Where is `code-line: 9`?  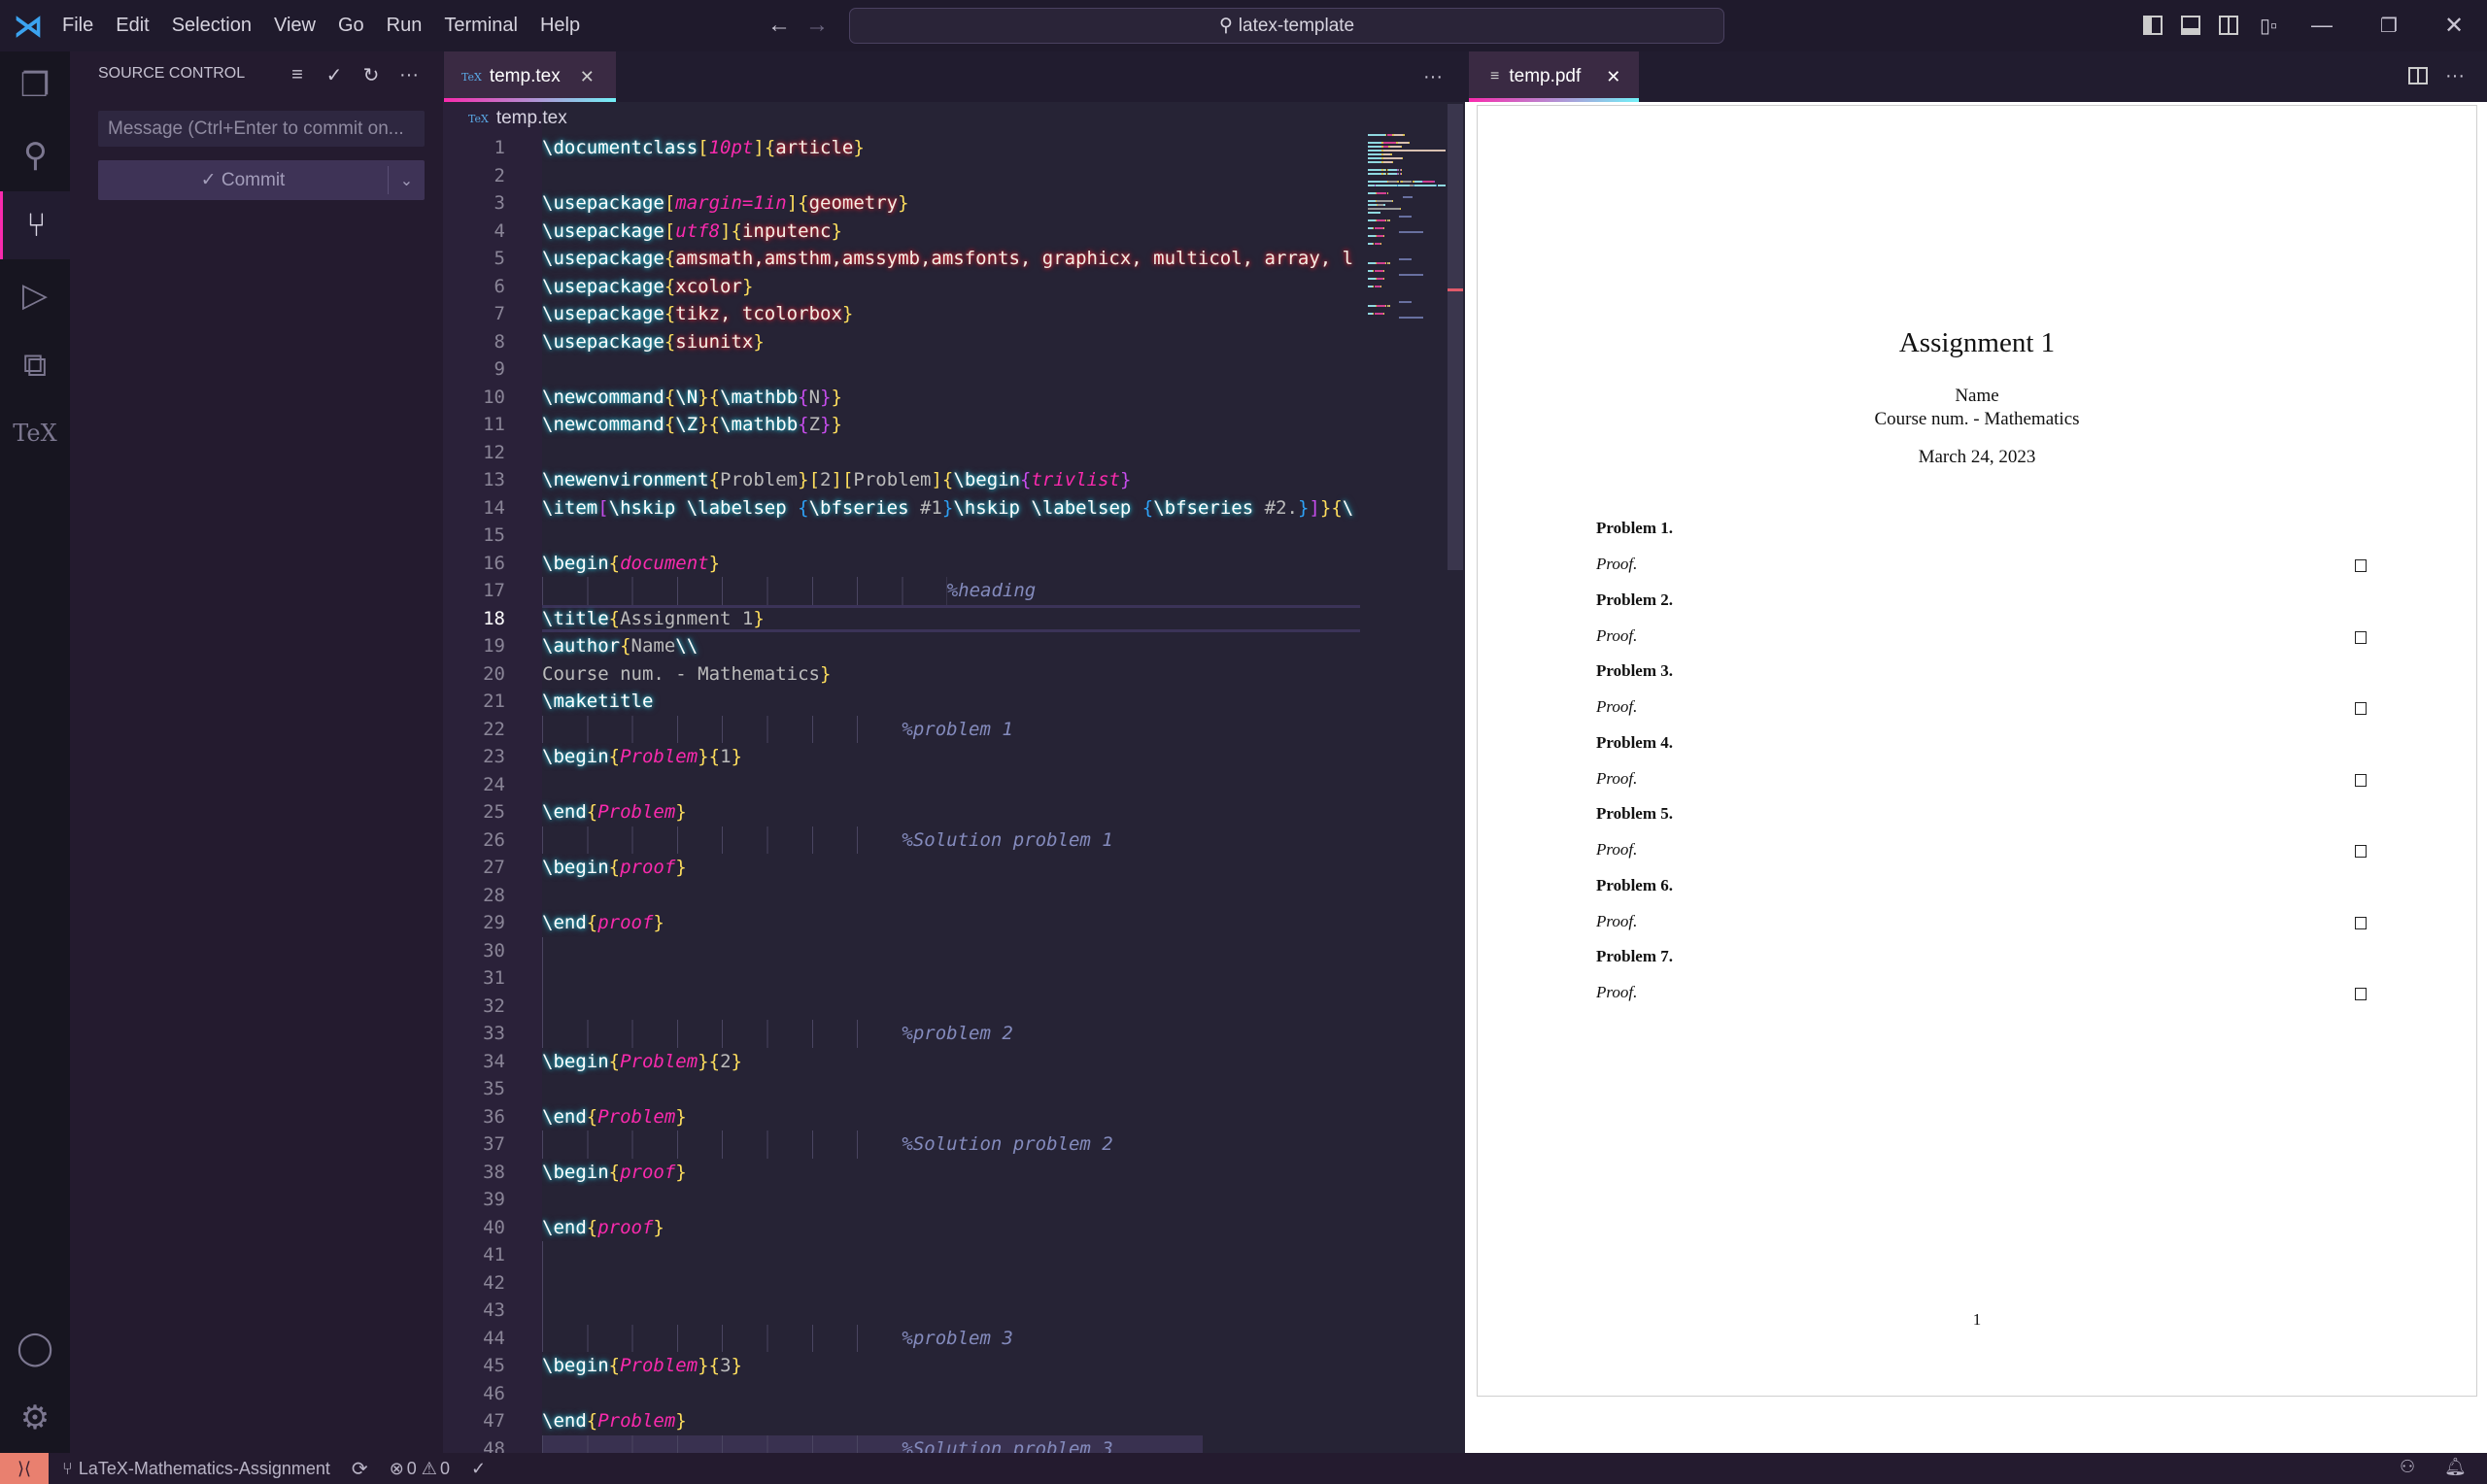
code-line: 9 is located at coordinates (954, 369).